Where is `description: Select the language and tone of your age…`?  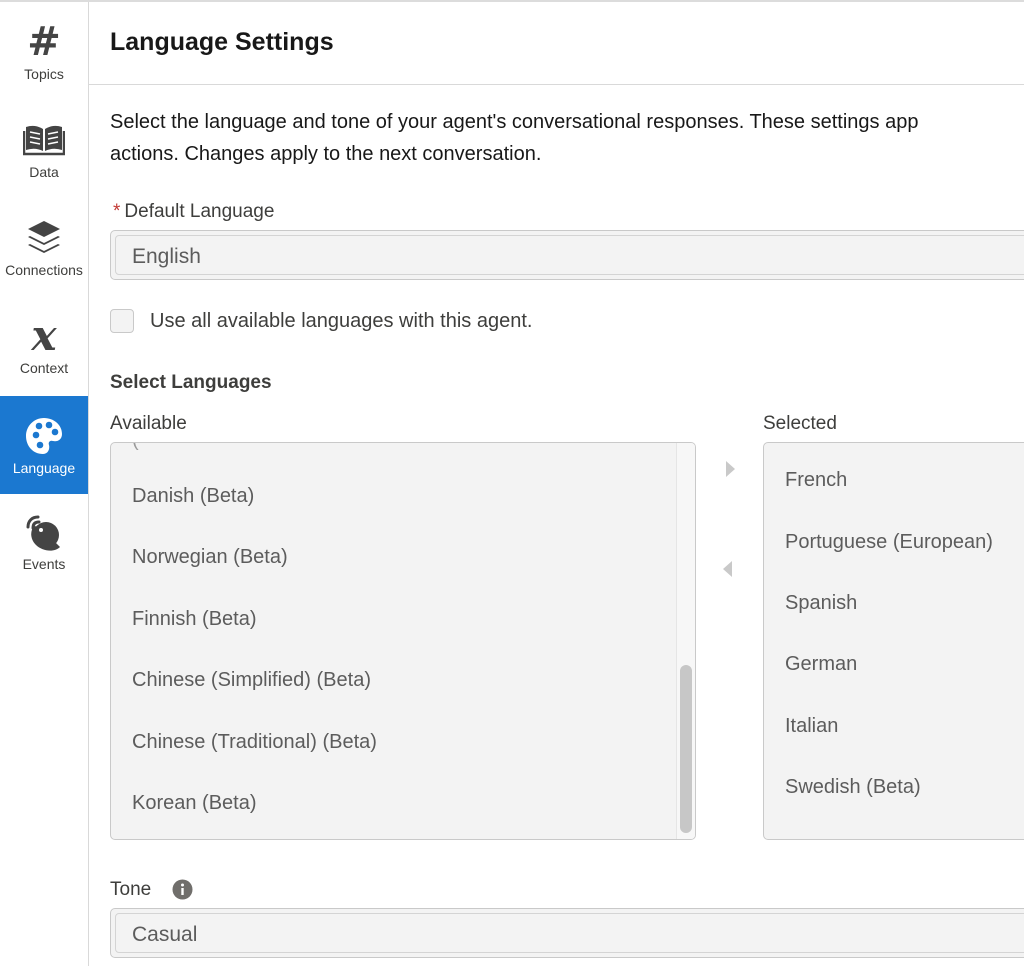 description: Select the language and tone of your age… is located at coordinates (567, 138).